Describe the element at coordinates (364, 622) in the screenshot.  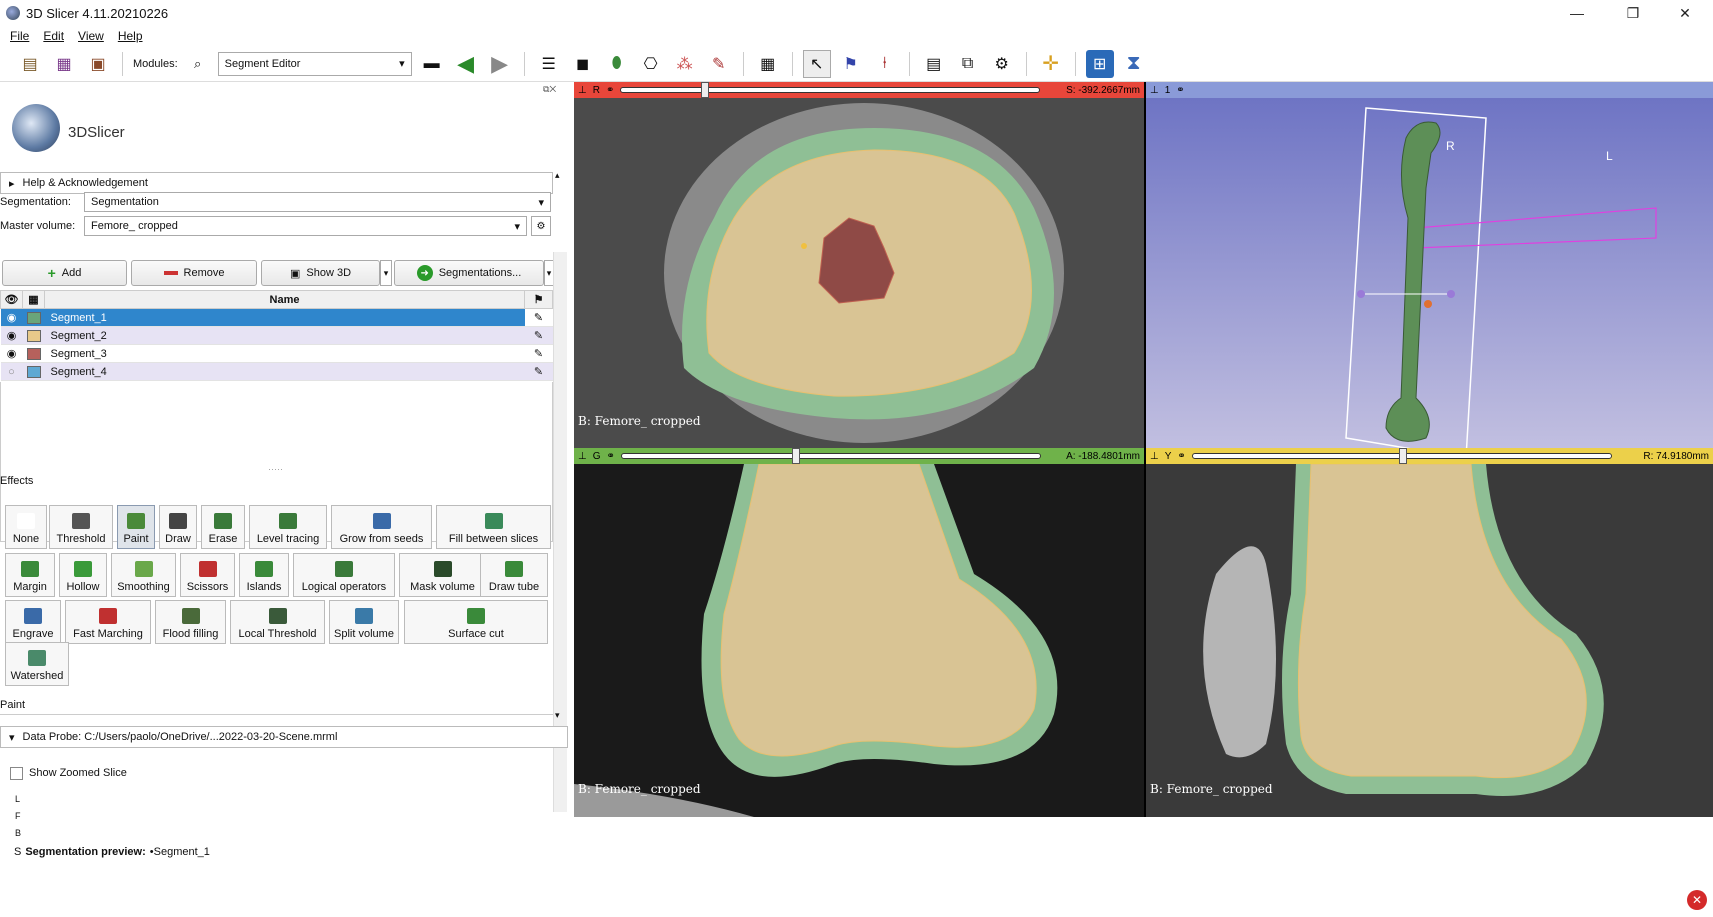
I see `effect-split-volume-button: Split volume` at that location.